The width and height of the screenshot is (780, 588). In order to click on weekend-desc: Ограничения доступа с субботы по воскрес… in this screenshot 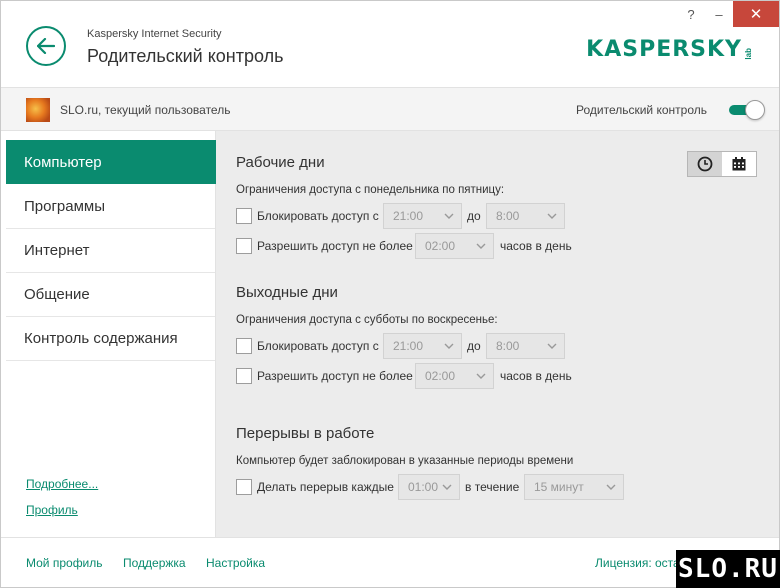, I will do `click(367, 320)`.